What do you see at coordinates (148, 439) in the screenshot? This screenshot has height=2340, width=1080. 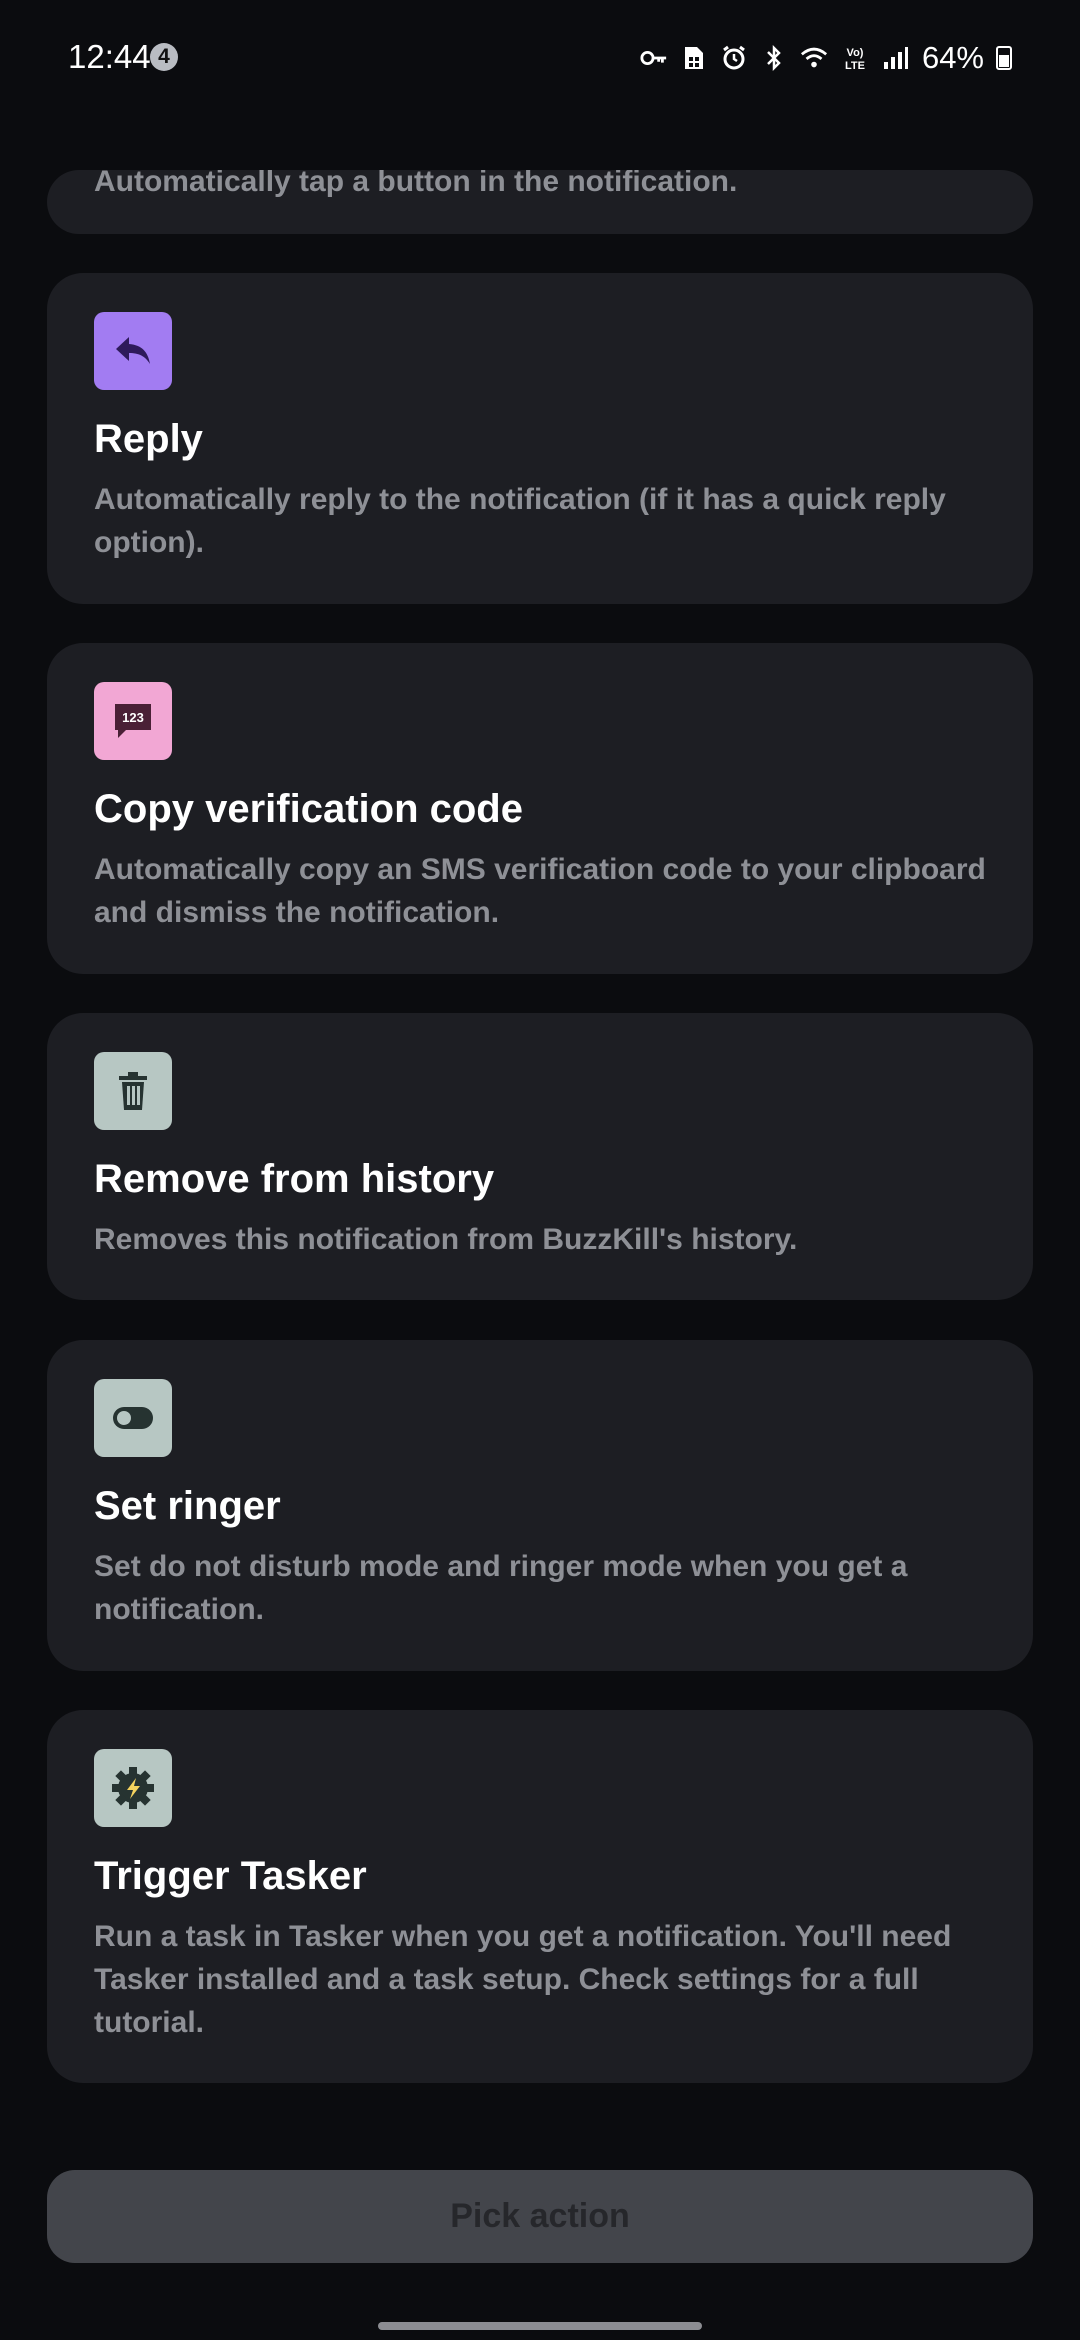 I see `action-card-title: Reply` at bounding box center [148, 439].